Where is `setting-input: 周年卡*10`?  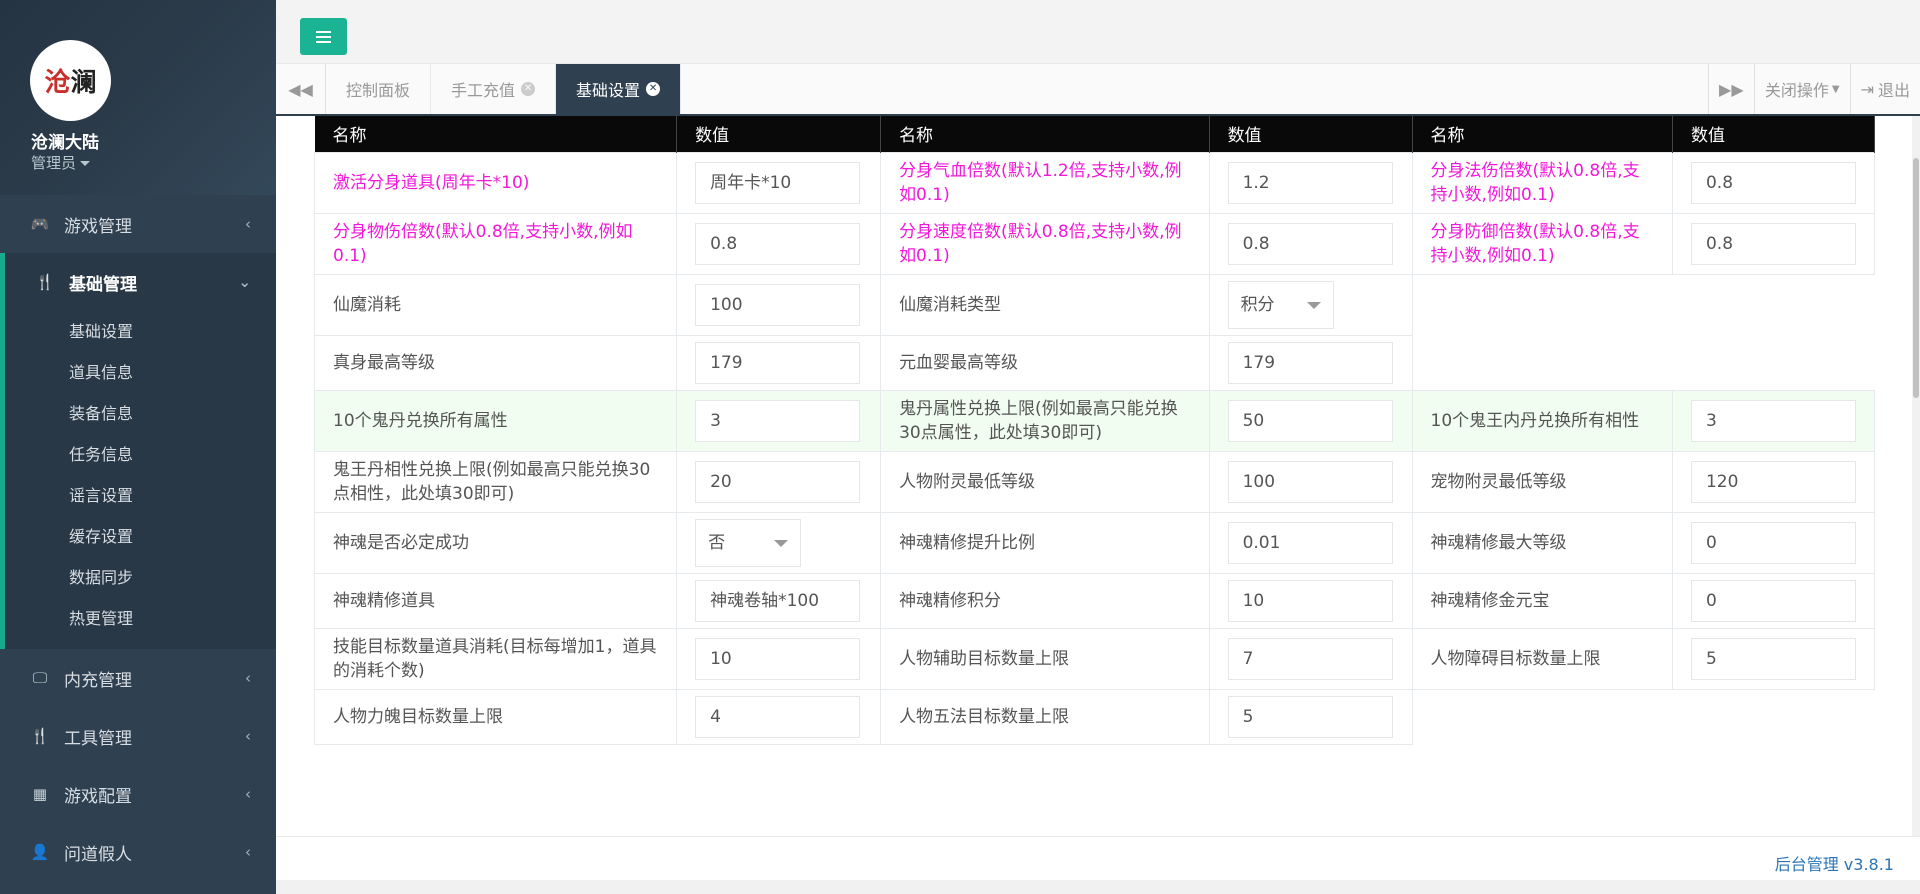 setting-input: 周年卡*10 is located at coordinates (778, 182).